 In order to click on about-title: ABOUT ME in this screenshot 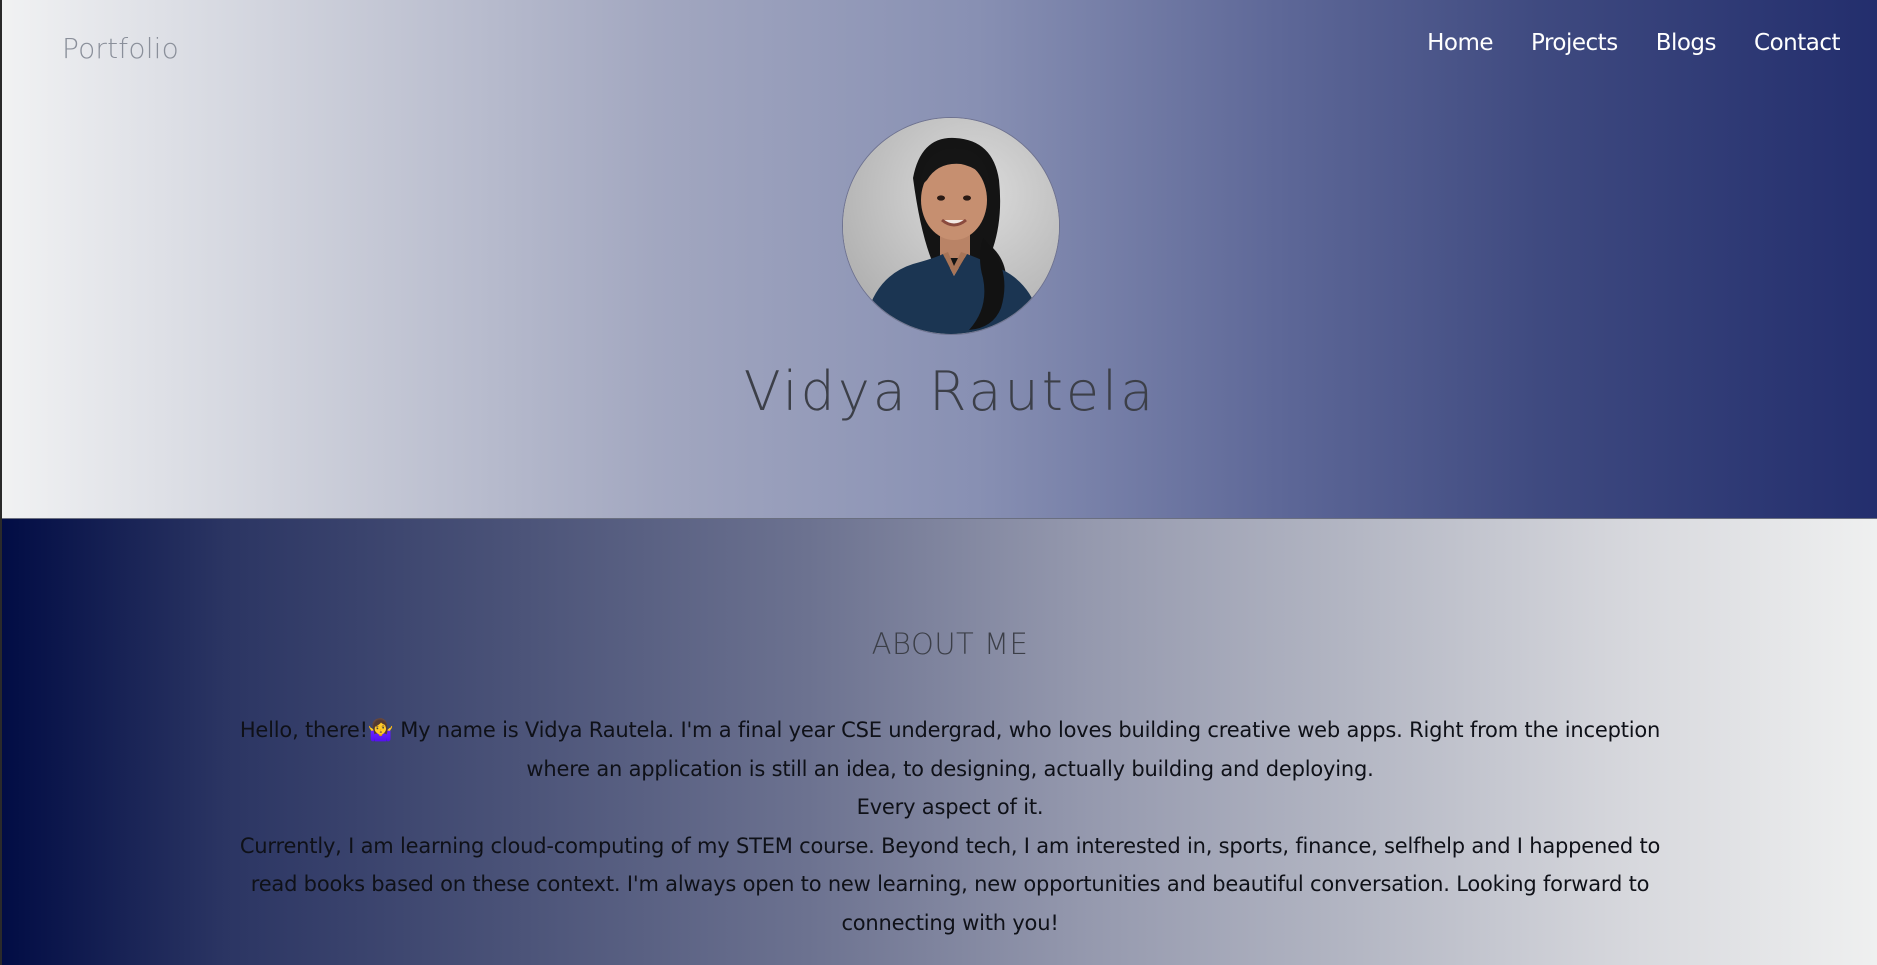, I will do `click(950, 644)`.